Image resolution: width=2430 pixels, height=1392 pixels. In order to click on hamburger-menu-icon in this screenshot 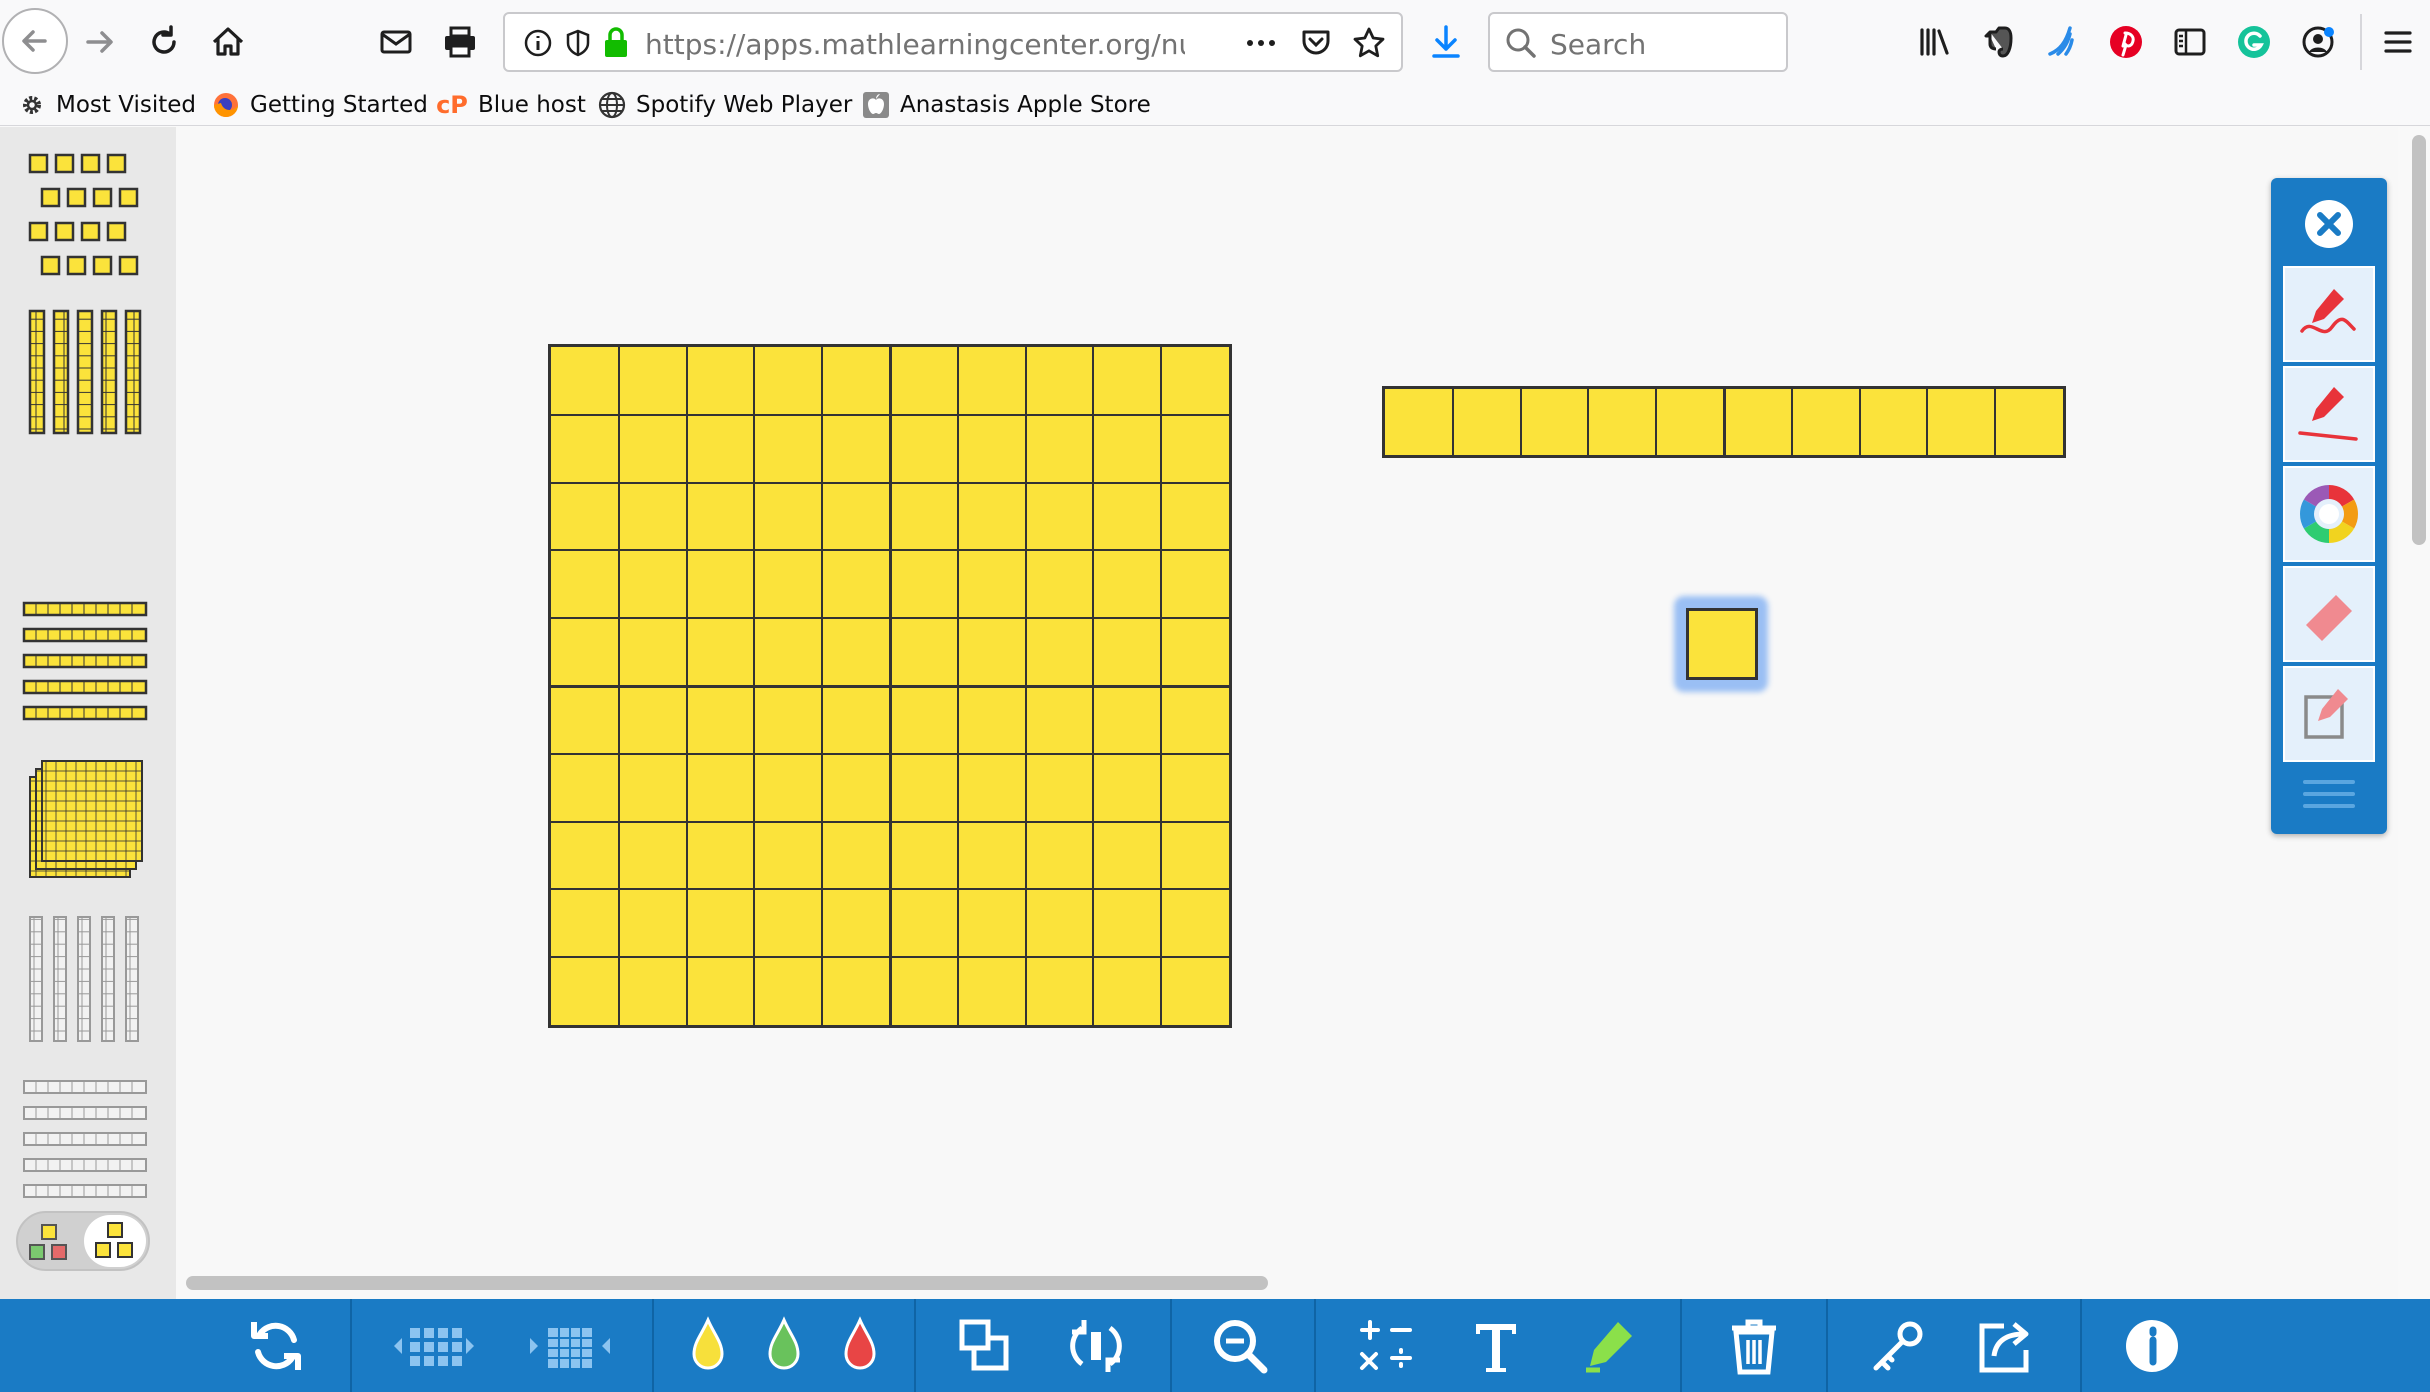, I will do `click(2398, 42)`.